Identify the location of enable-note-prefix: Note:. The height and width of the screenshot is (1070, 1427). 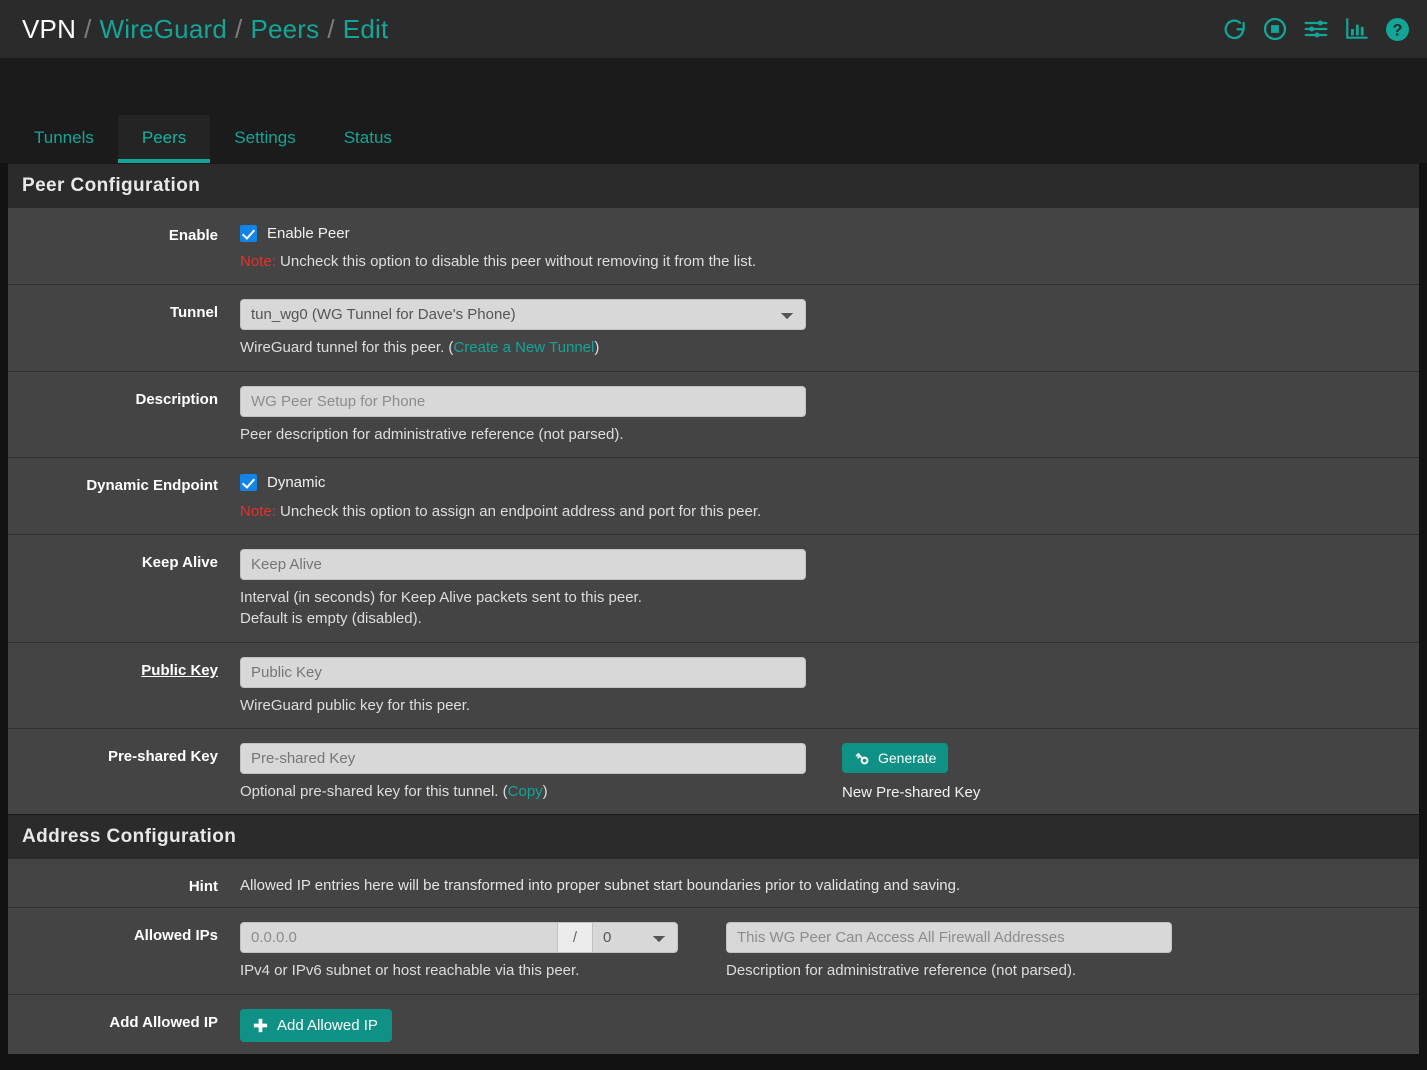
(258, 261).